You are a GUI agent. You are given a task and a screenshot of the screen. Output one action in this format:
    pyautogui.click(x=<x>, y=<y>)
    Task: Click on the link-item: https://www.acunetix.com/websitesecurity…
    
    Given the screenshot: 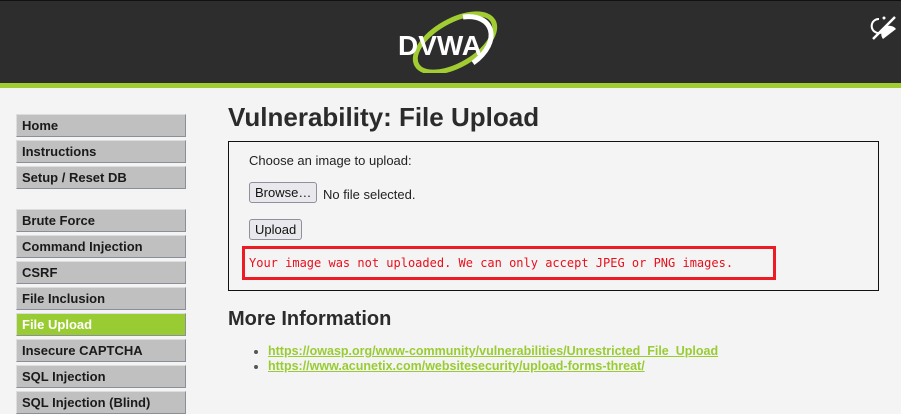 What is the action you would take?
    pyautogui.click(x=493, y=366)
    